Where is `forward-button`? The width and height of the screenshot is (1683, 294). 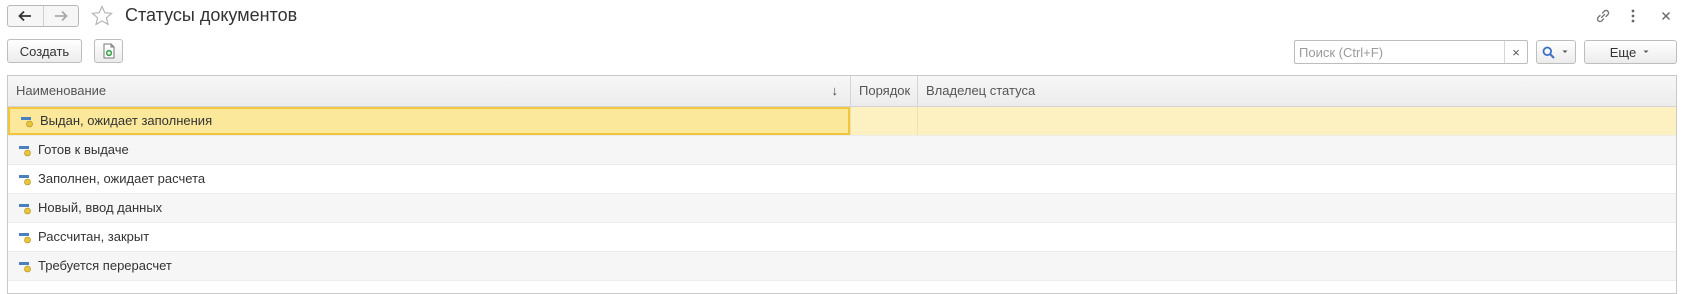 forward-button is located at coordinates (60, 16).